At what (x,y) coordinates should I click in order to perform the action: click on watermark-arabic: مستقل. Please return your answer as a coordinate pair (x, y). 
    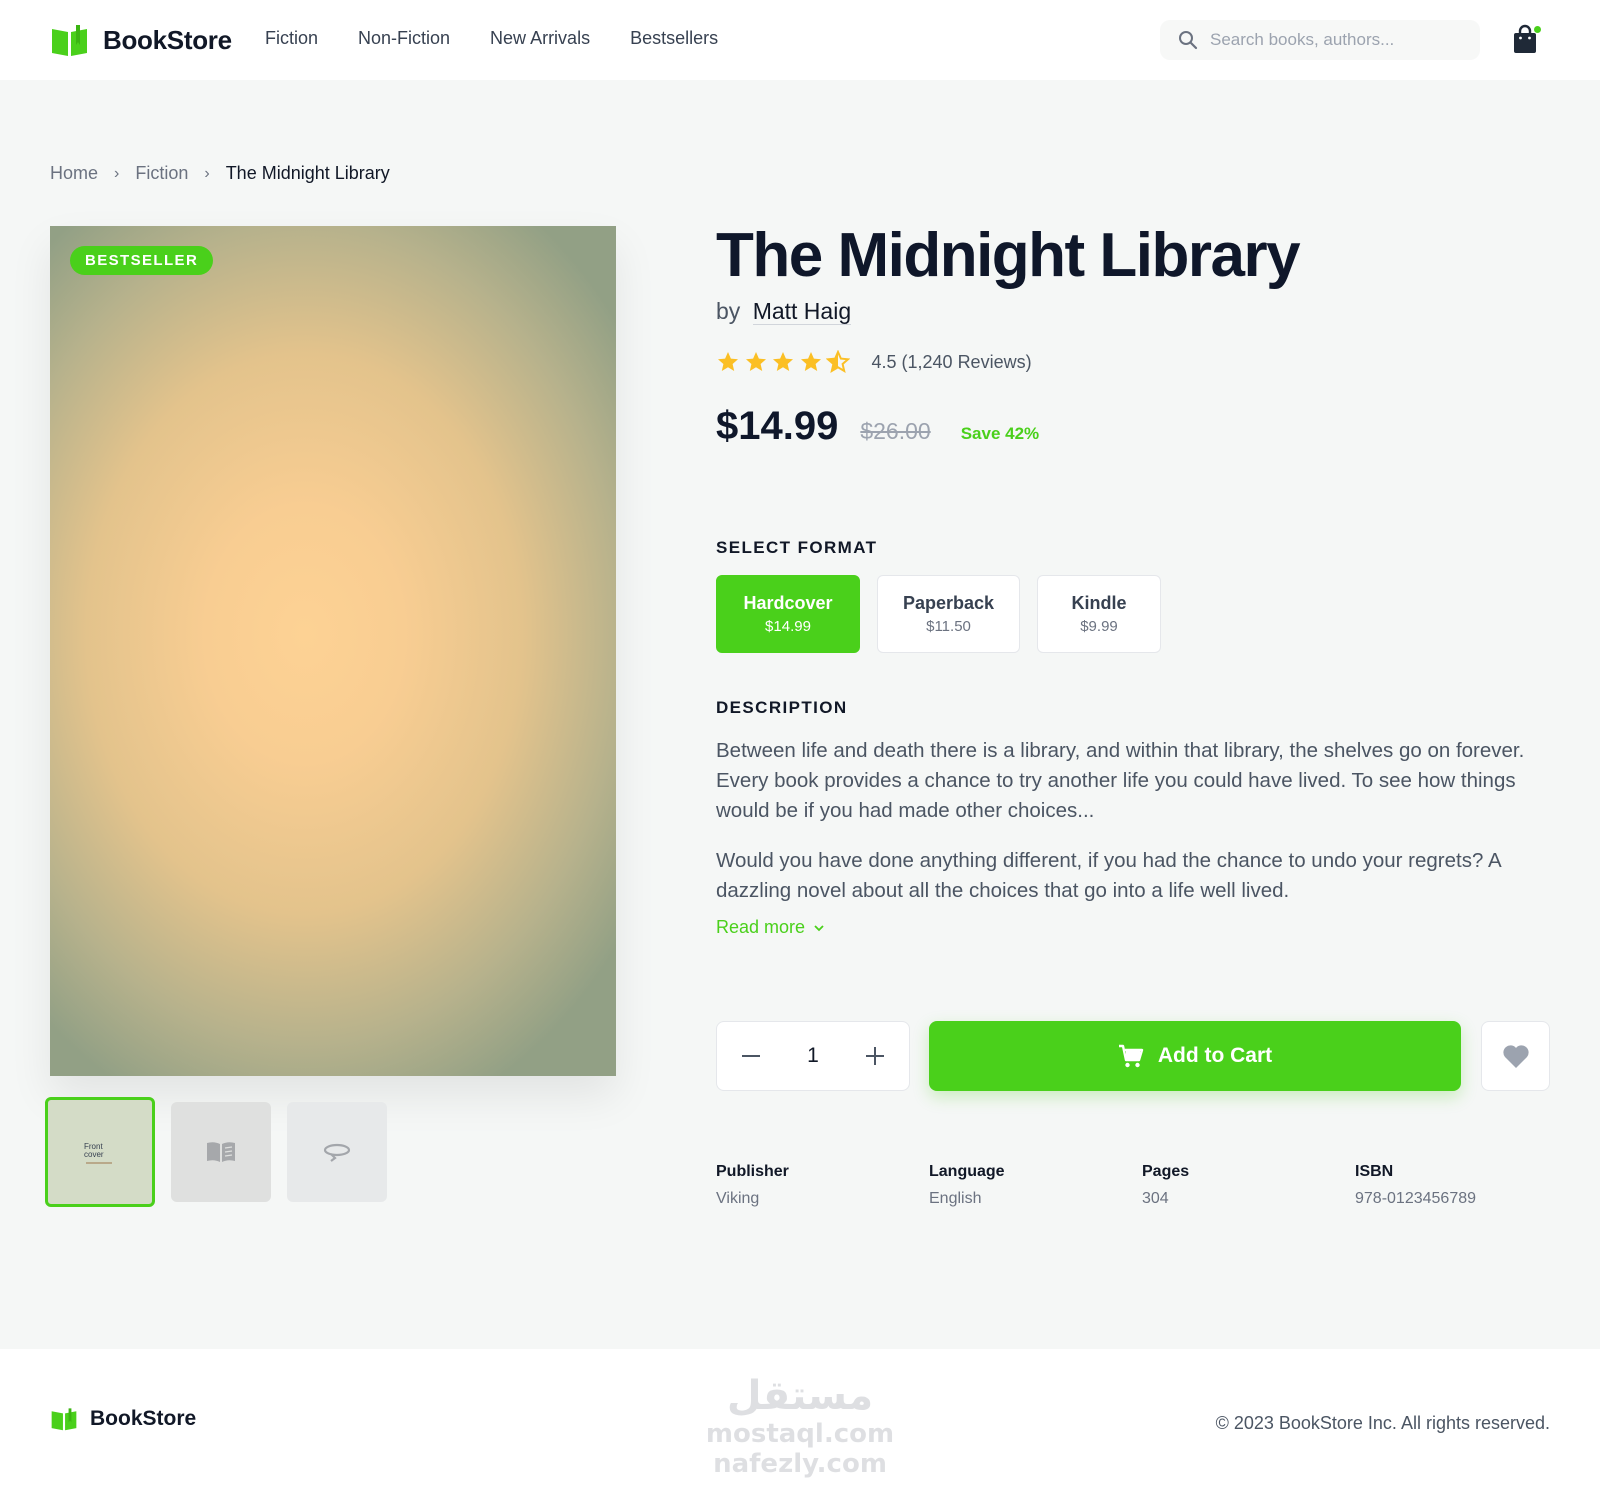
    Looking at the image, I should click on (800, 1396).